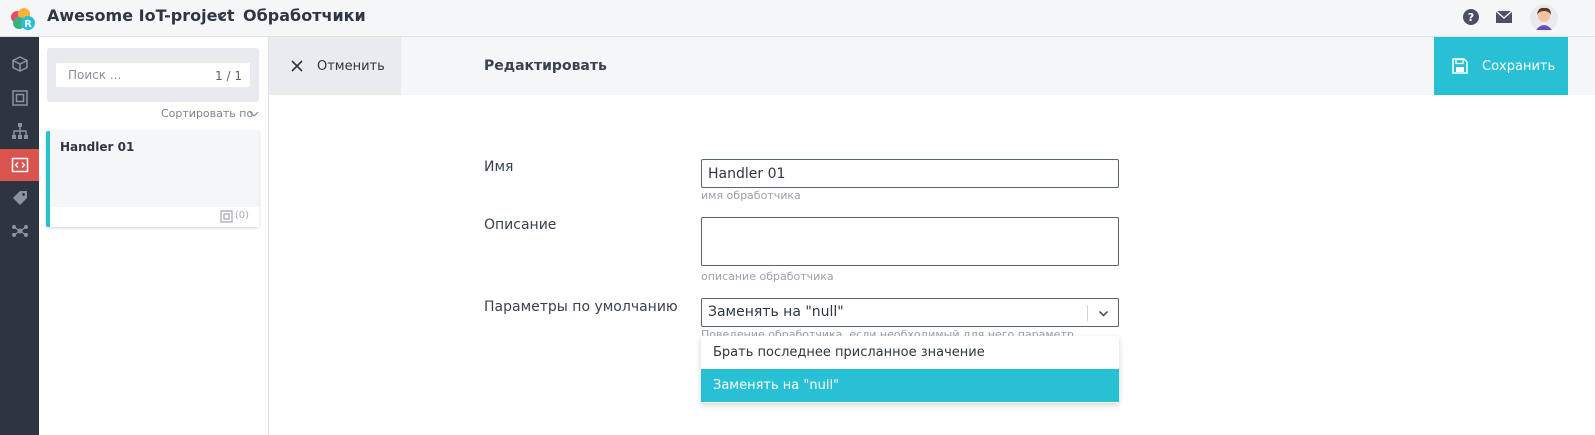 The width and height of the screenshot is (1595, 435). I want to click on nav-handlers, so click(19, 165).